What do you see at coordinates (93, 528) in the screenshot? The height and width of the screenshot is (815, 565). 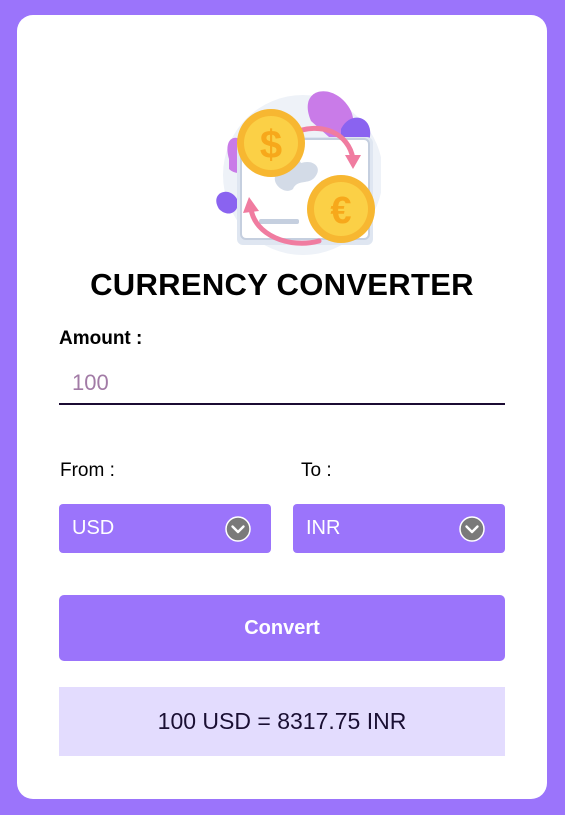 I see `from-currency-value: USD` at bounding box center [93, 528].